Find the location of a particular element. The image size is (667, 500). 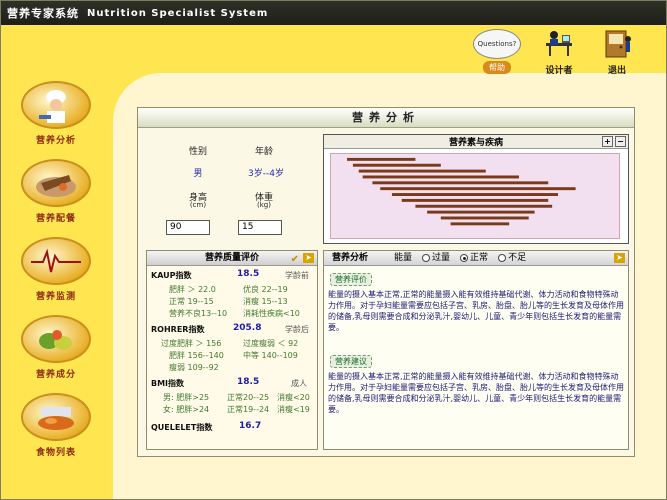

sidebar-item-meal-planning: 营养配餐 is located at coordinates (56, 197).